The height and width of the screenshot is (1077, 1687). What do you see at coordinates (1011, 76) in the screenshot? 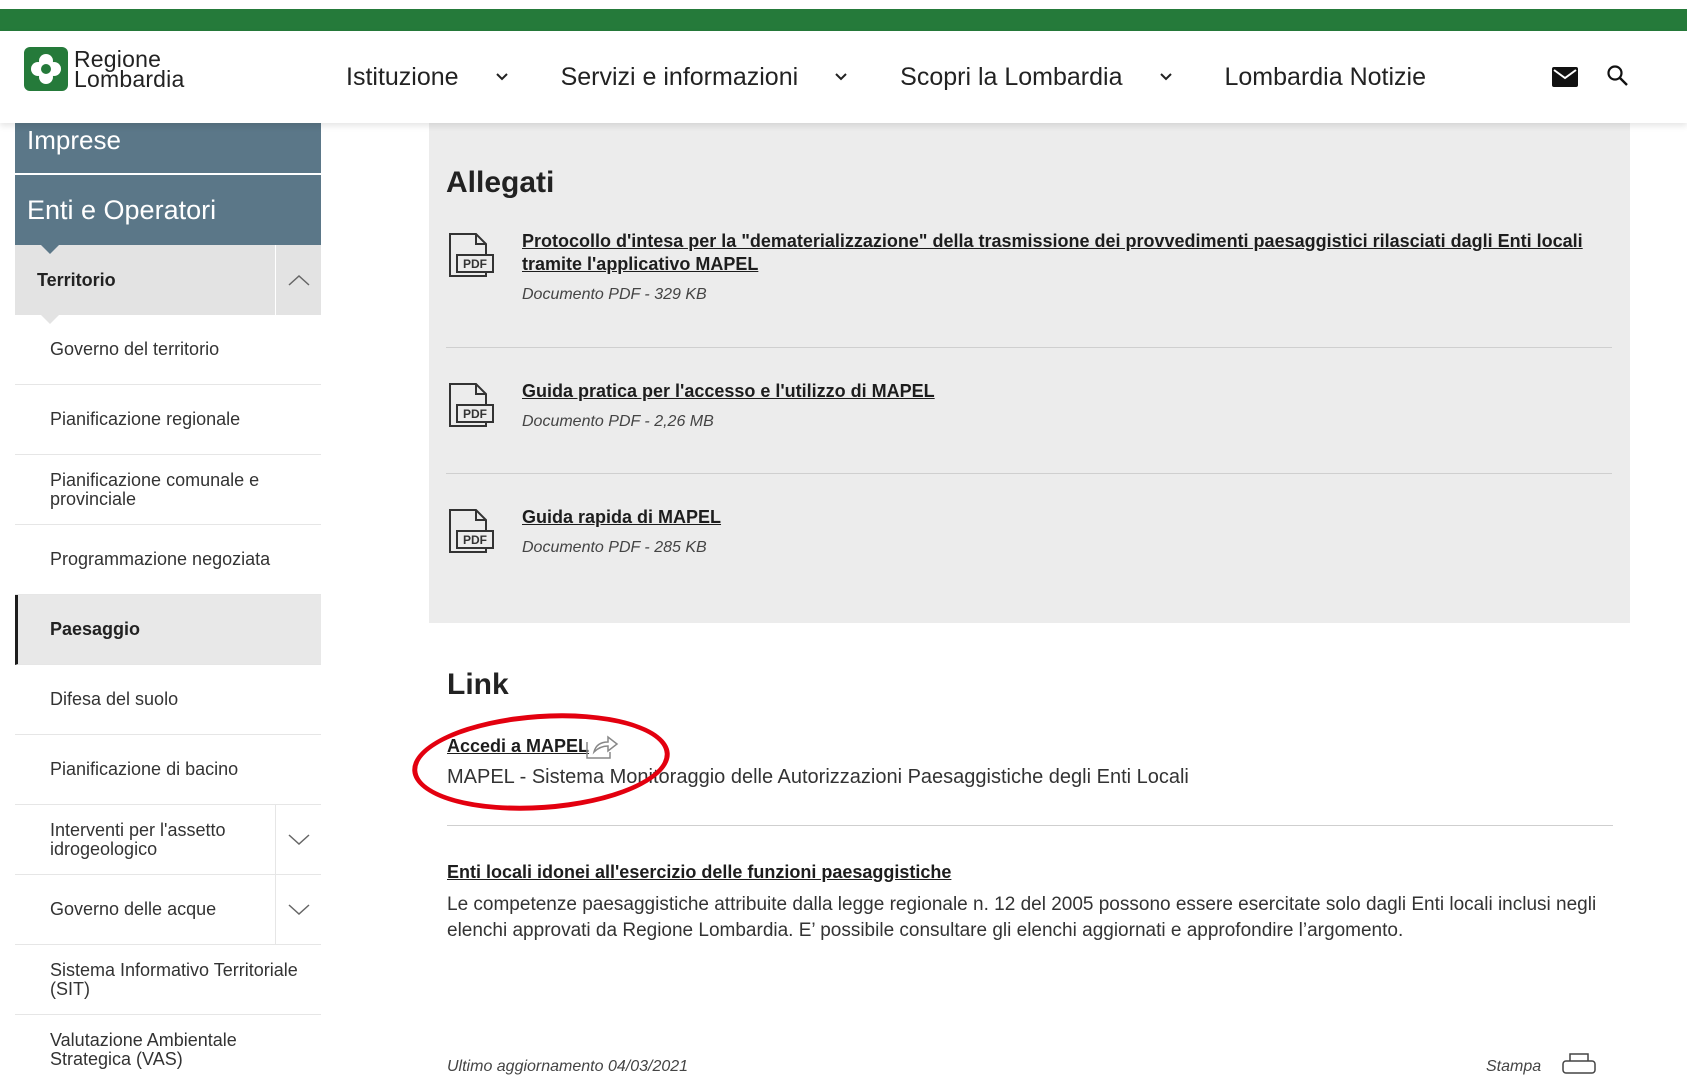
I see `nav-label: Scopri la Lombardia` at bounding box center [1011, 76].